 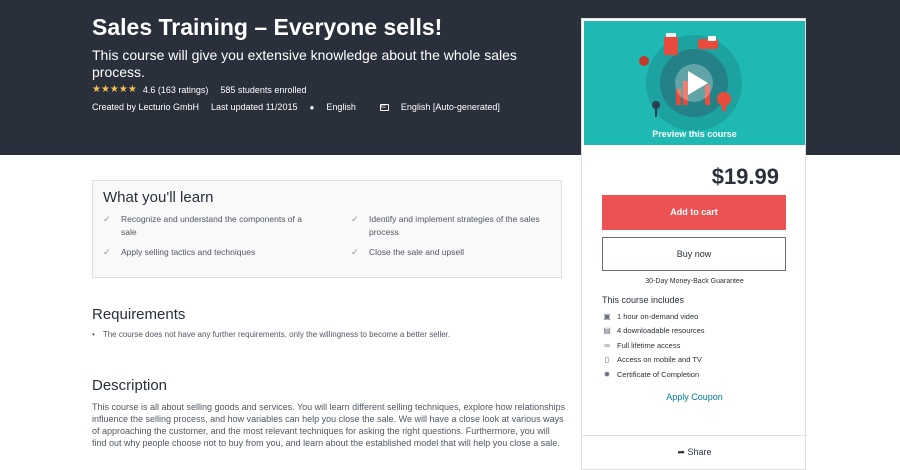 I want to click on course-price: $19.99, so click(x=745, y=176).